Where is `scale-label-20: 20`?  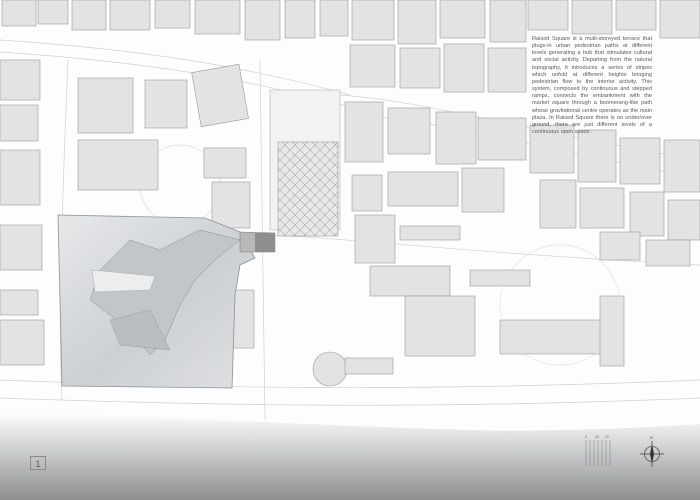 scale-label-20: 20 is located at coordinates (607, 437).